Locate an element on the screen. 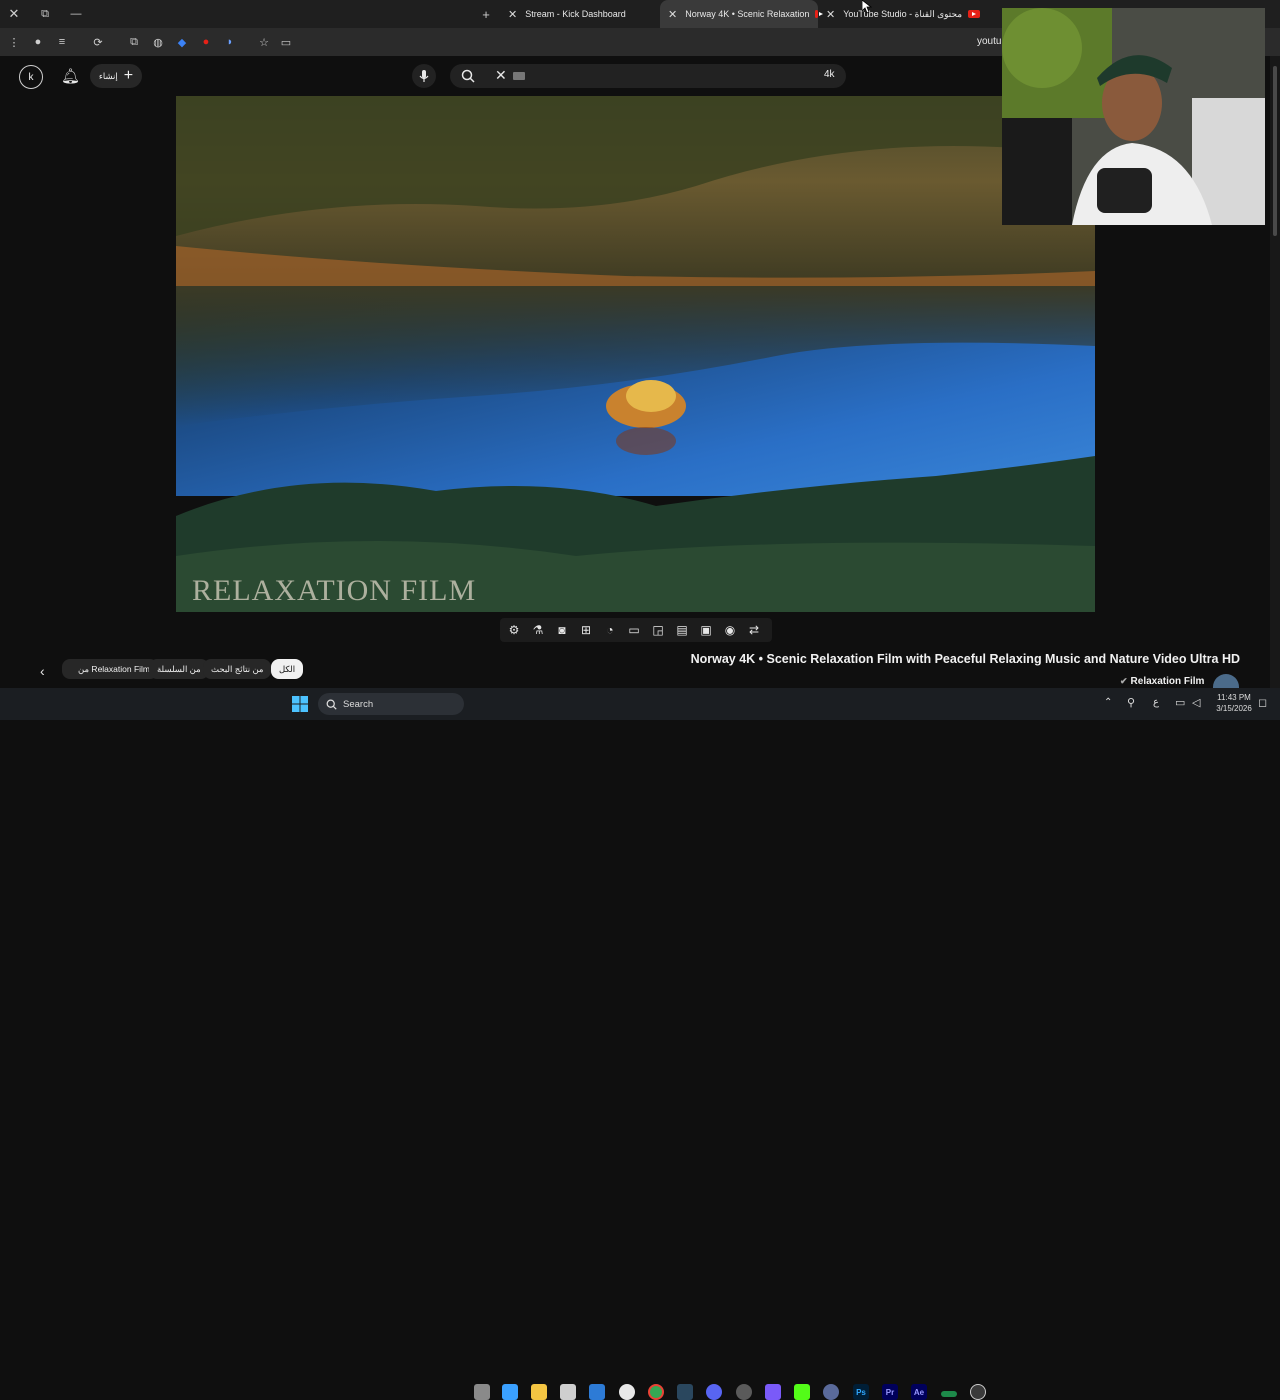 Image resolution: width=1280 pixels, height=1400 pixels. flask-icon: ⚗ is located at coordinates (538, 630).